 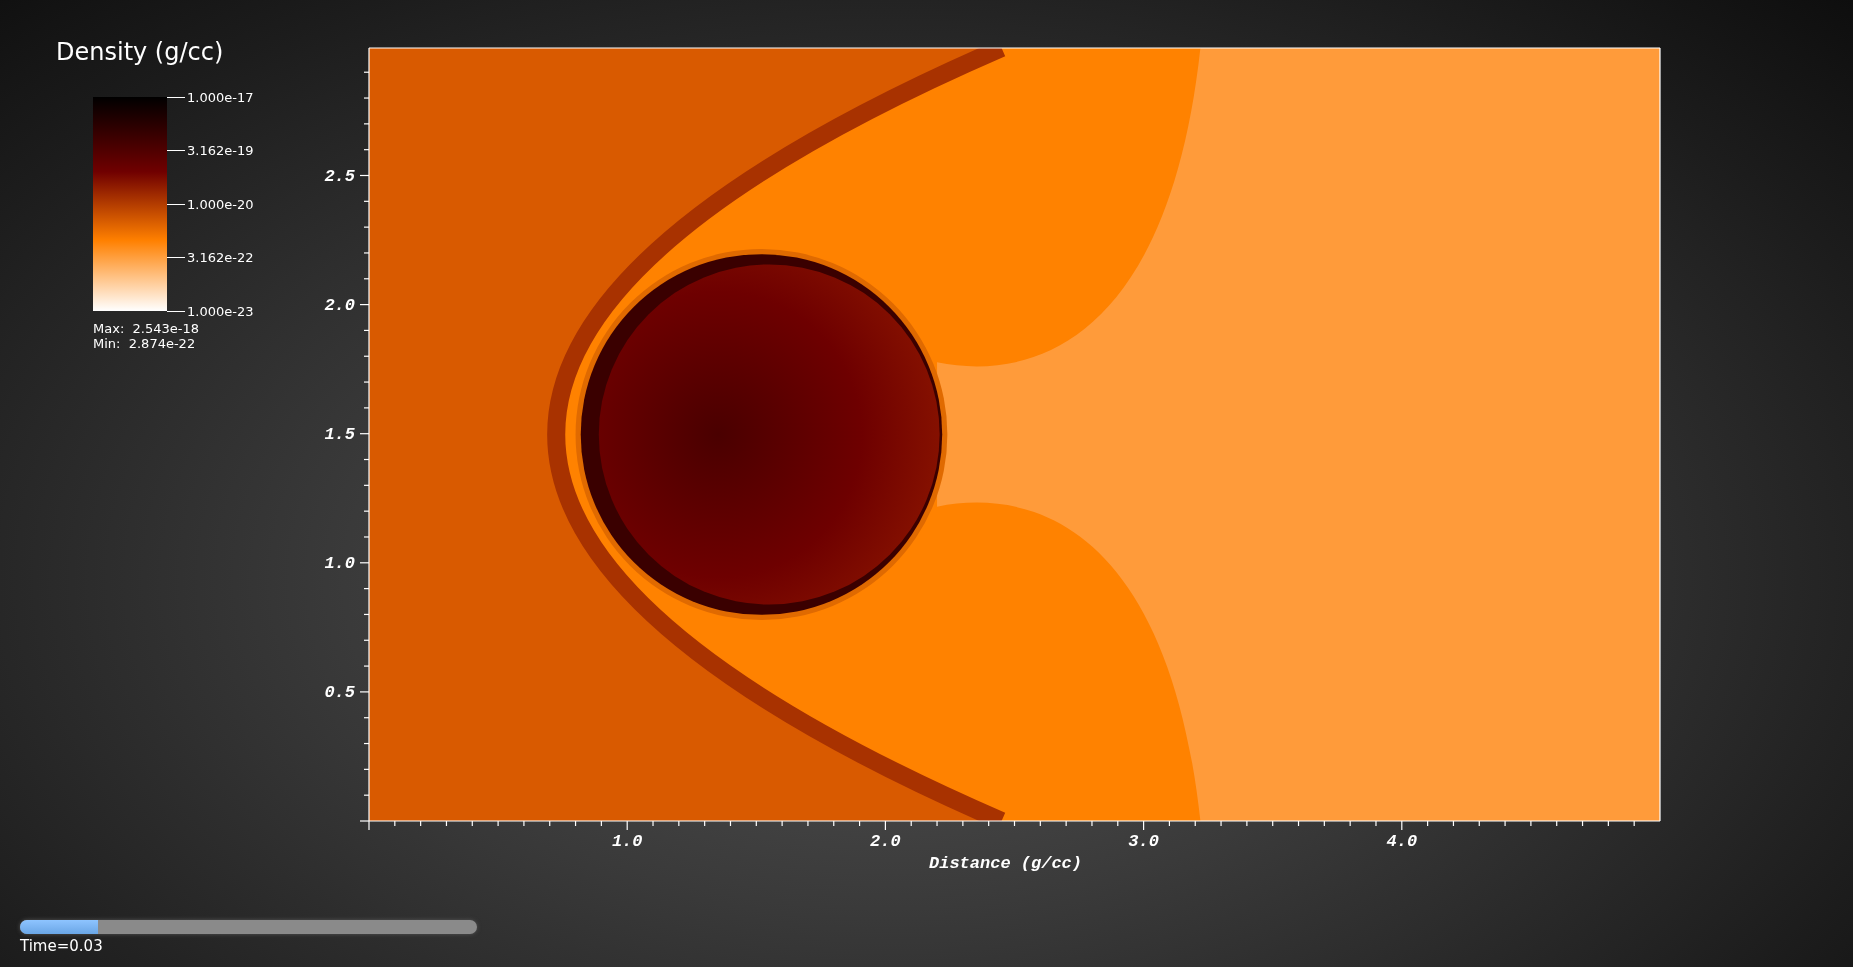 What do you see at coordinates (1402, 841) in the screenshot?
I see `axis-tick-label: 4.0` at bounding box center [1402, 841].